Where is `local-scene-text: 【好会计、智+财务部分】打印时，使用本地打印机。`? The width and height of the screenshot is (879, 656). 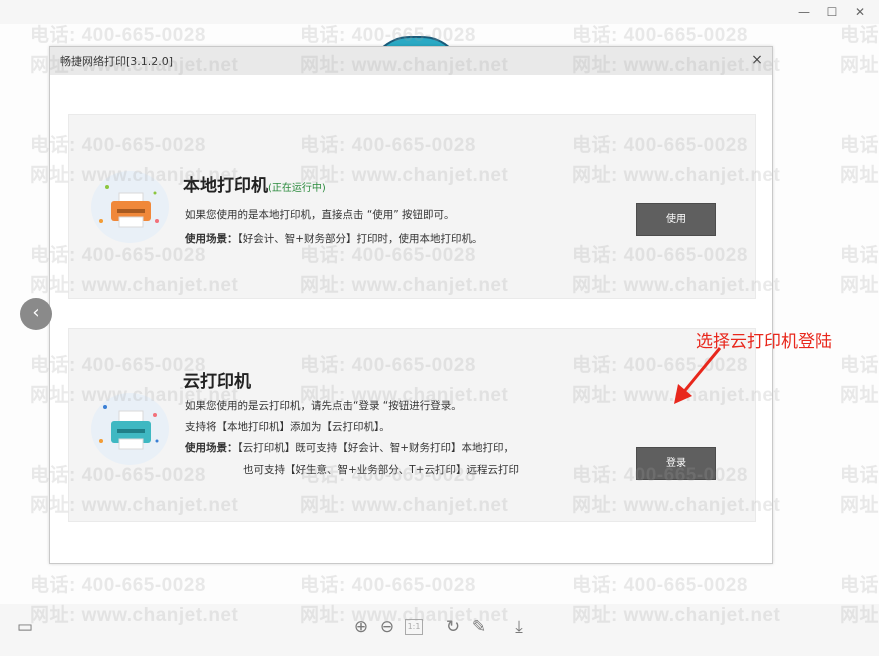 local-scene-text: 【好会计、智+财务部分】打印时，使用本地打印机。 is located at coordinates (360, 239).